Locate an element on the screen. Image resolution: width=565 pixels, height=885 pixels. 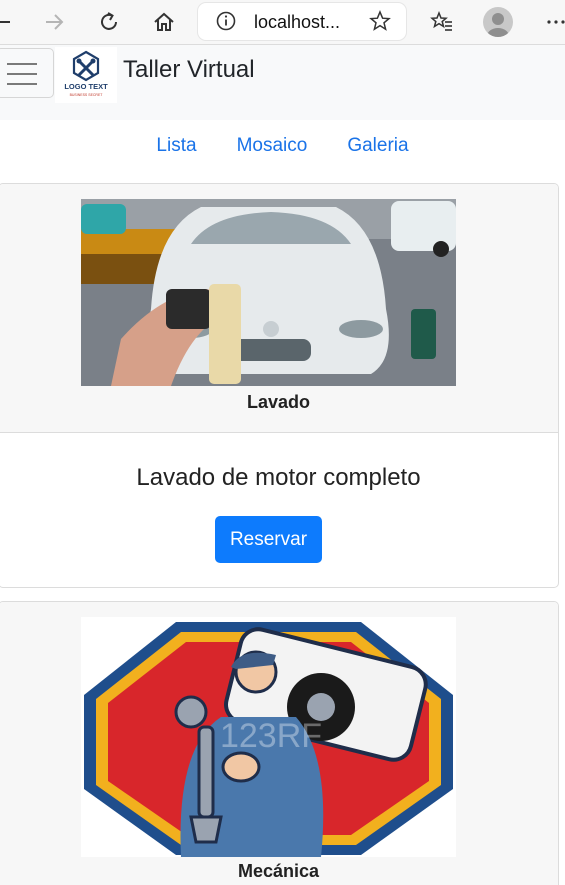
tab-galeria: Galeria is located at coordinates (377, 146).